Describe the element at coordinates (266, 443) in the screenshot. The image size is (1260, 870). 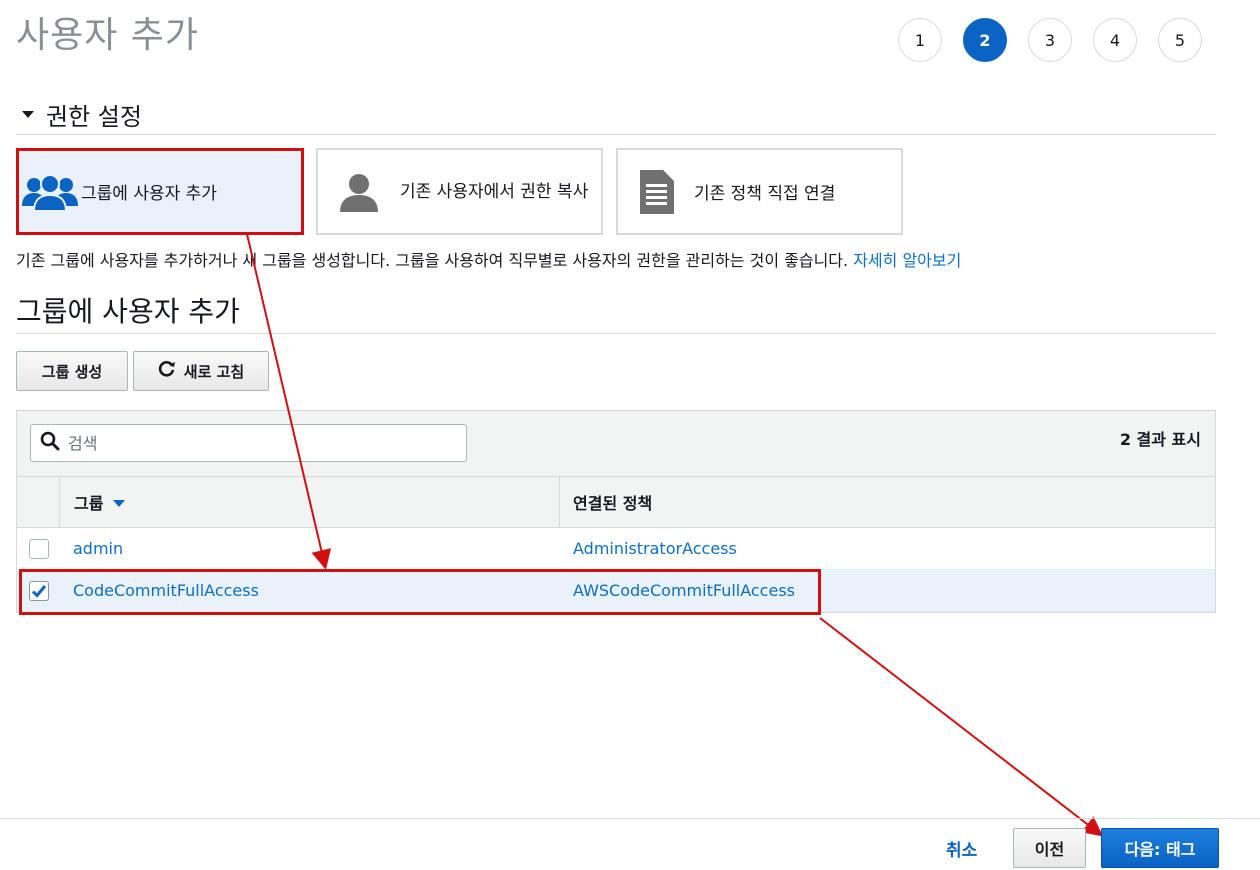
I see `search-input` at that location.